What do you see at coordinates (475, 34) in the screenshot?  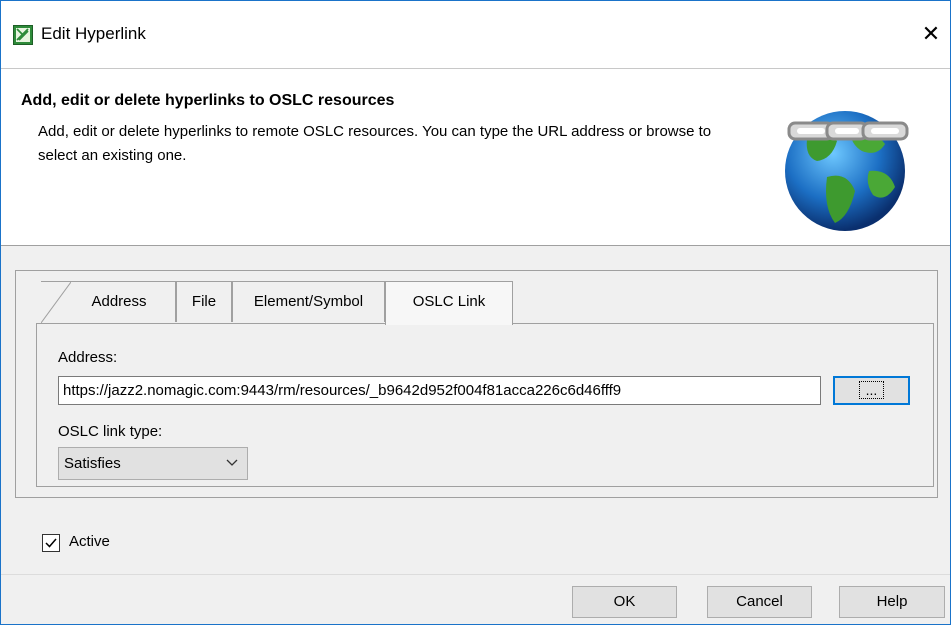 I see `title-bar: Edit Hyperlink ✕` at bounding box center [475, 34].